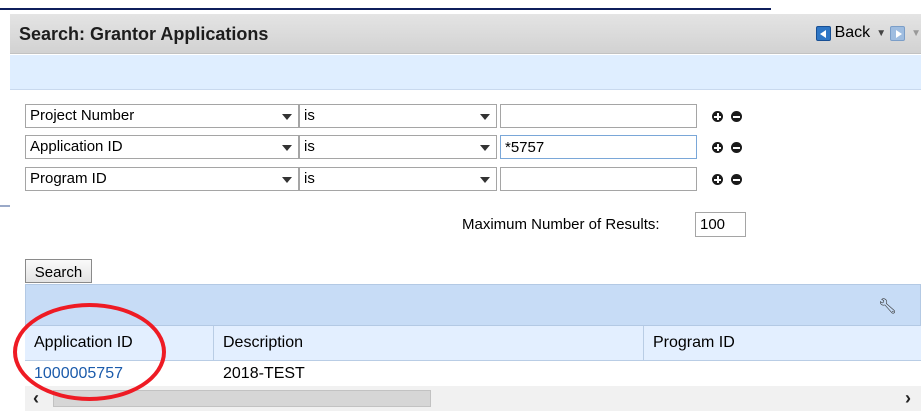 The width and height of the screenshot is (921, 411). I want to click on max-results-label: Maximum Number of Results:, so click(561, 224).